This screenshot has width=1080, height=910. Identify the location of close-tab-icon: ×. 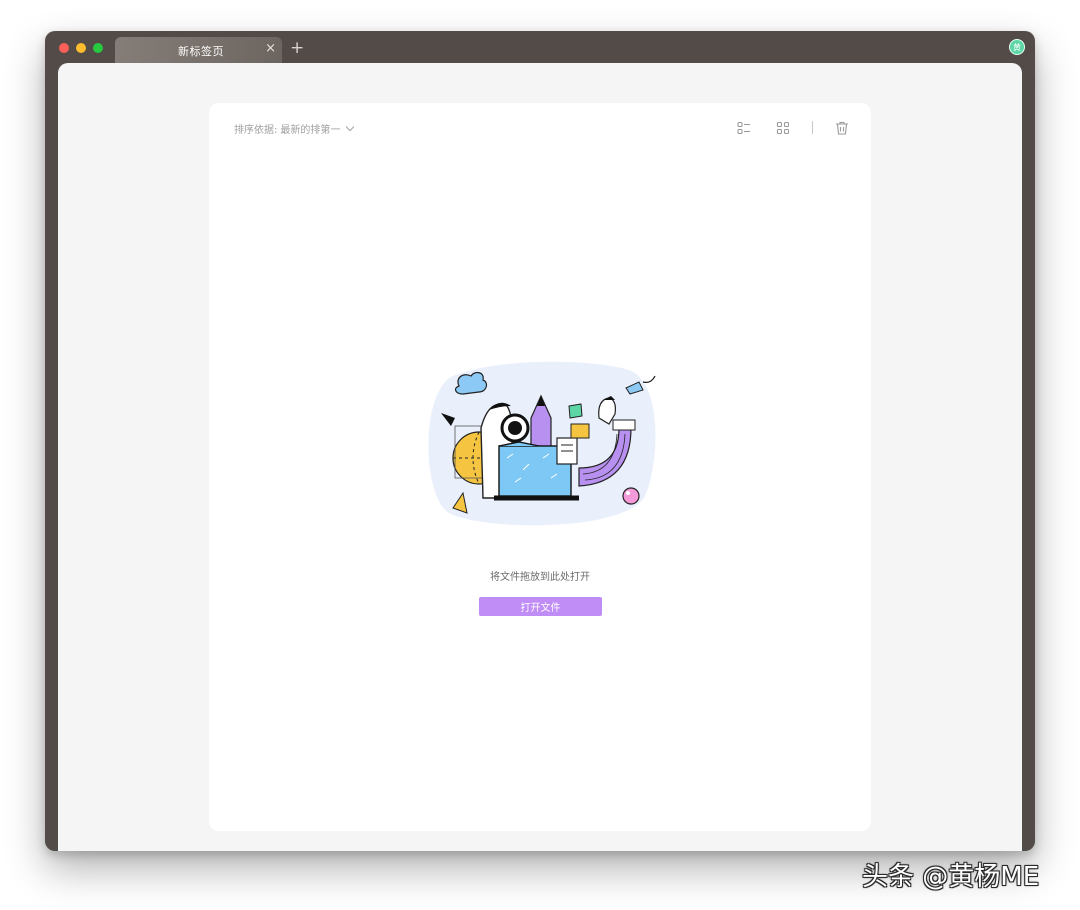
(270, 49).